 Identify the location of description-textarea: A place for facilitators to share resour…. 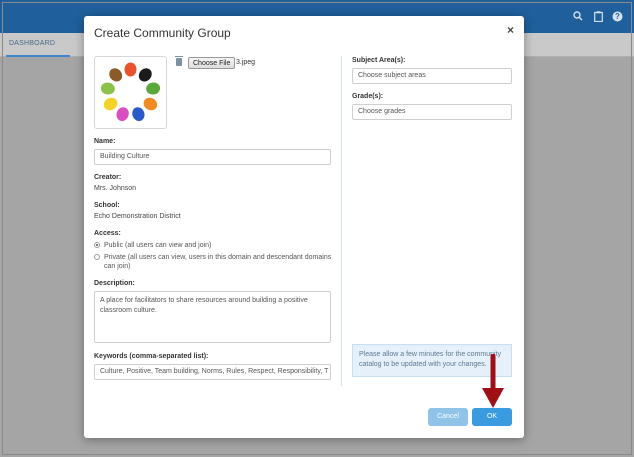
(212, 317).